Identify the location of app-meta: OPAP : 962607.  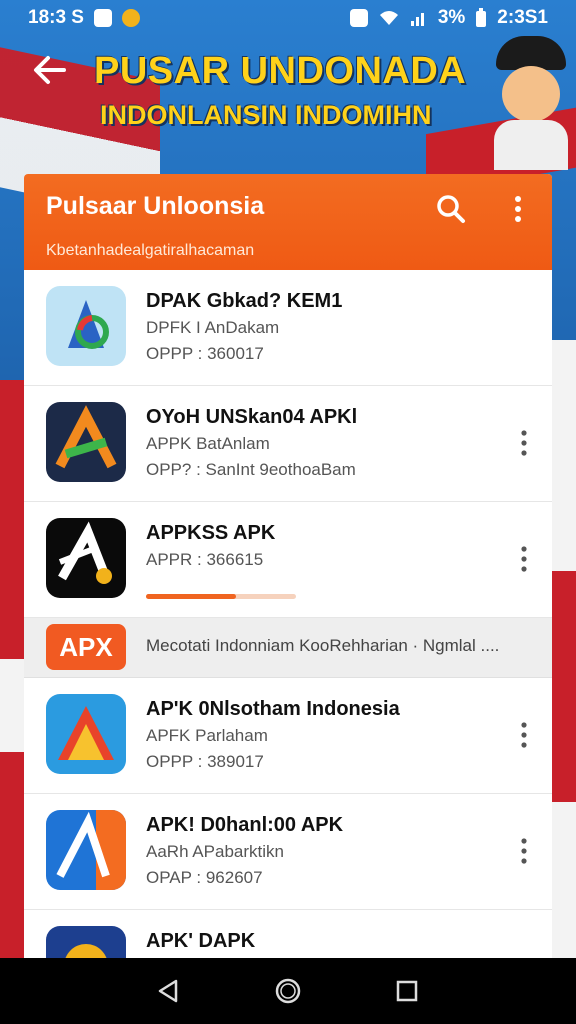
(204, 877).